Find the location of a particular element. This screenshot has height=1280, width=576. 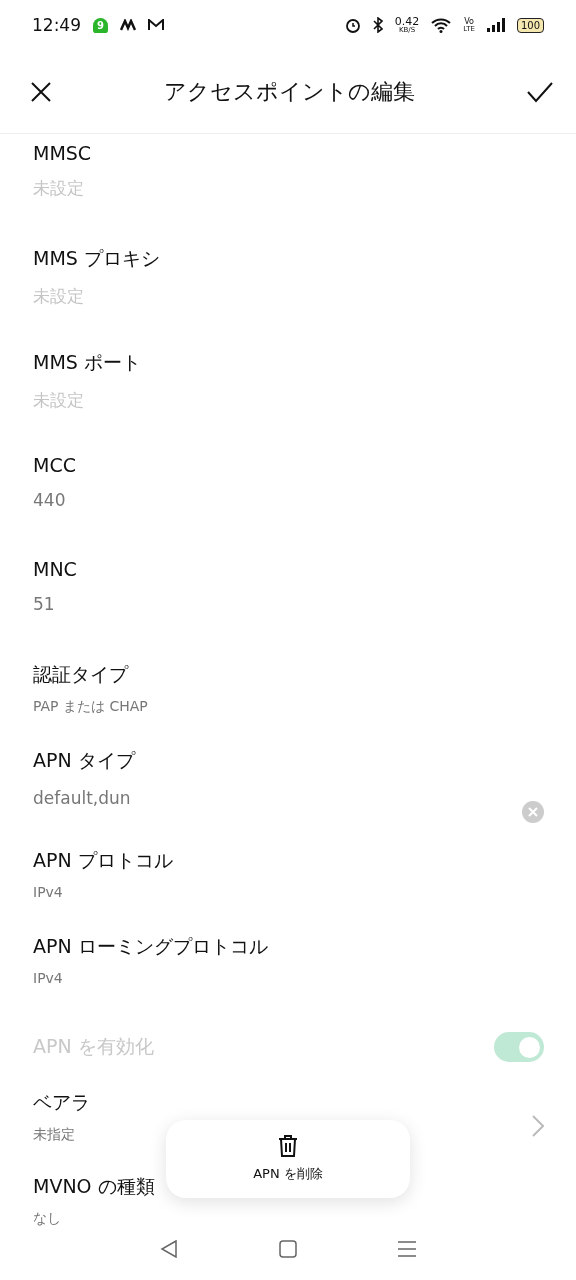

network-speed: 0.42 is located at coordinates (407, 21).